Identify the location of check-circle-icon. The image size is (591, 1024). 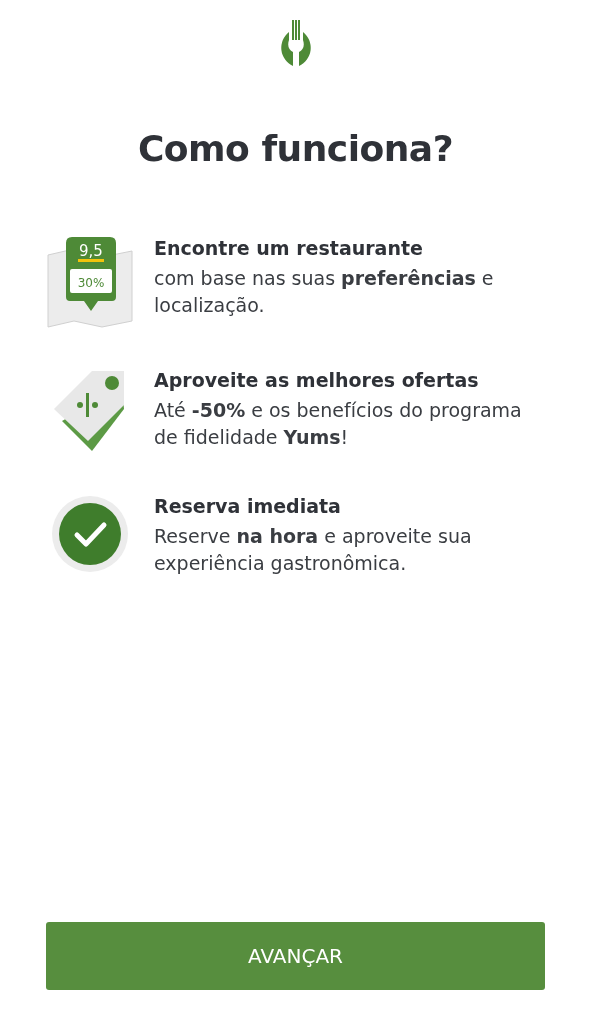
(90, 534).